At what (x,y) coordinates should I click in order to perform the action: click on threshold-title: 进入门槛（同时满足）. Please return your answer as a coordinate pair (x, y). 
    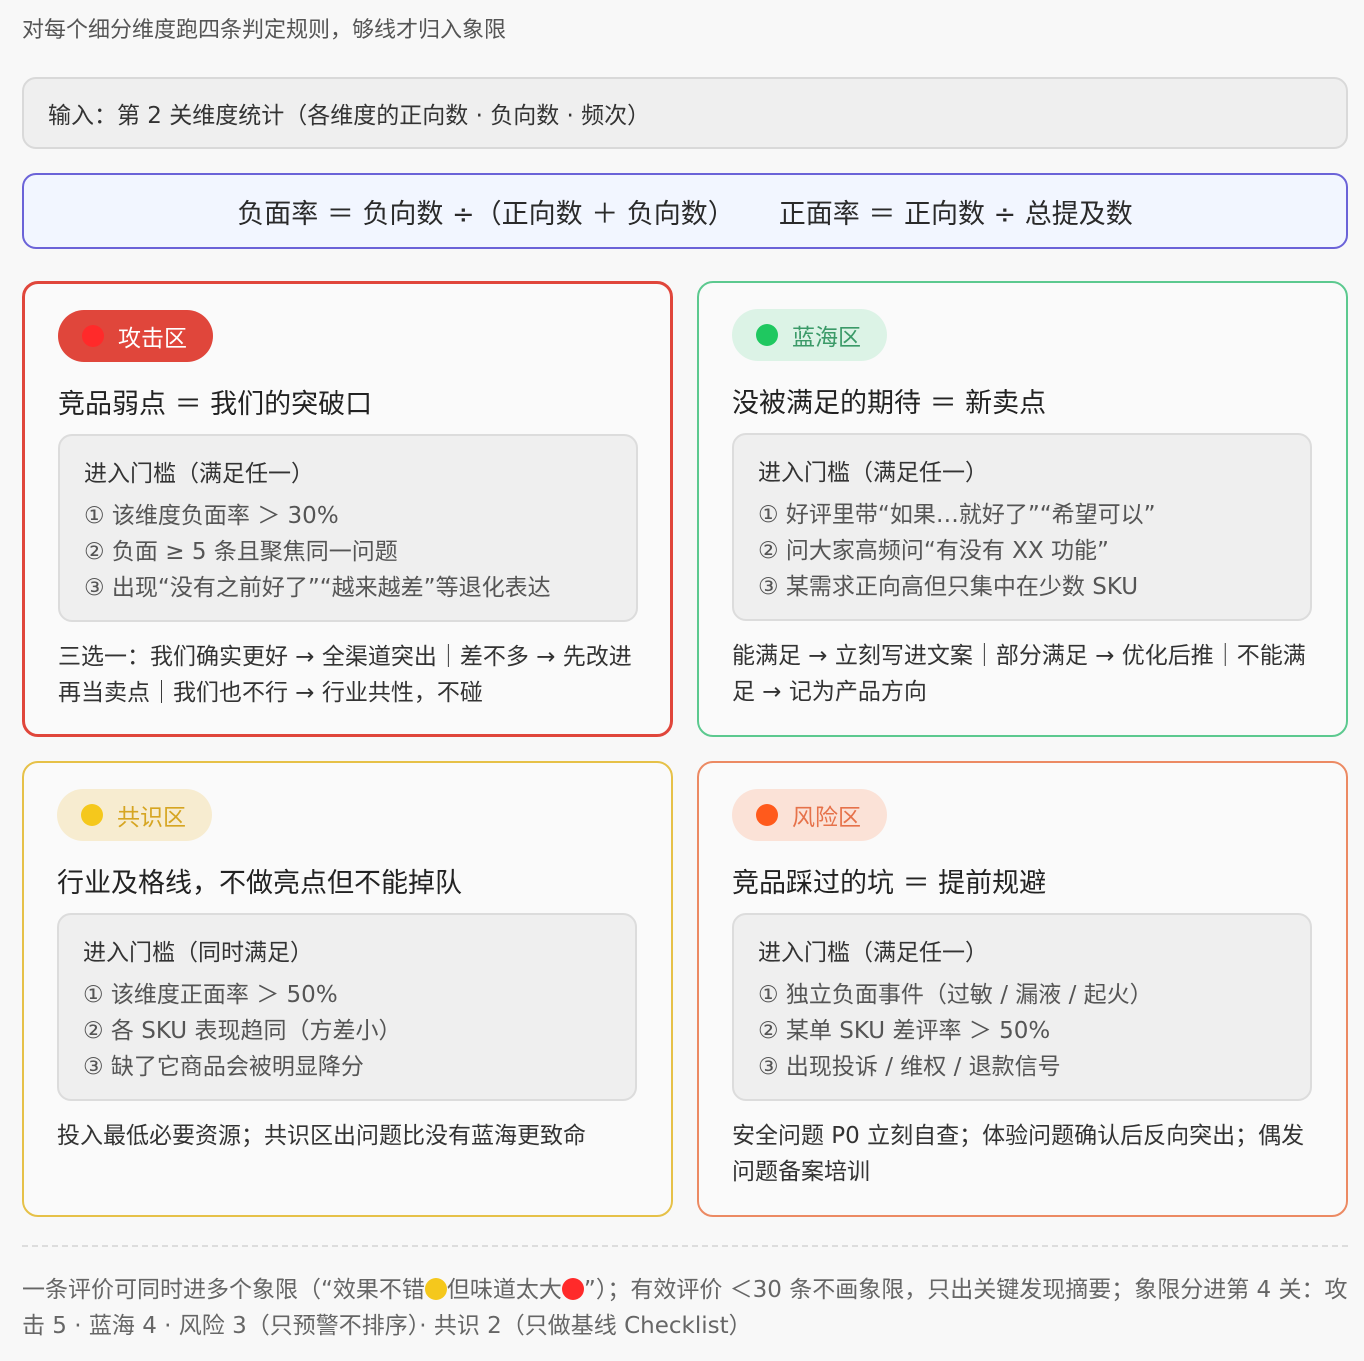
    Looking at the image, I should click on (198, 953).